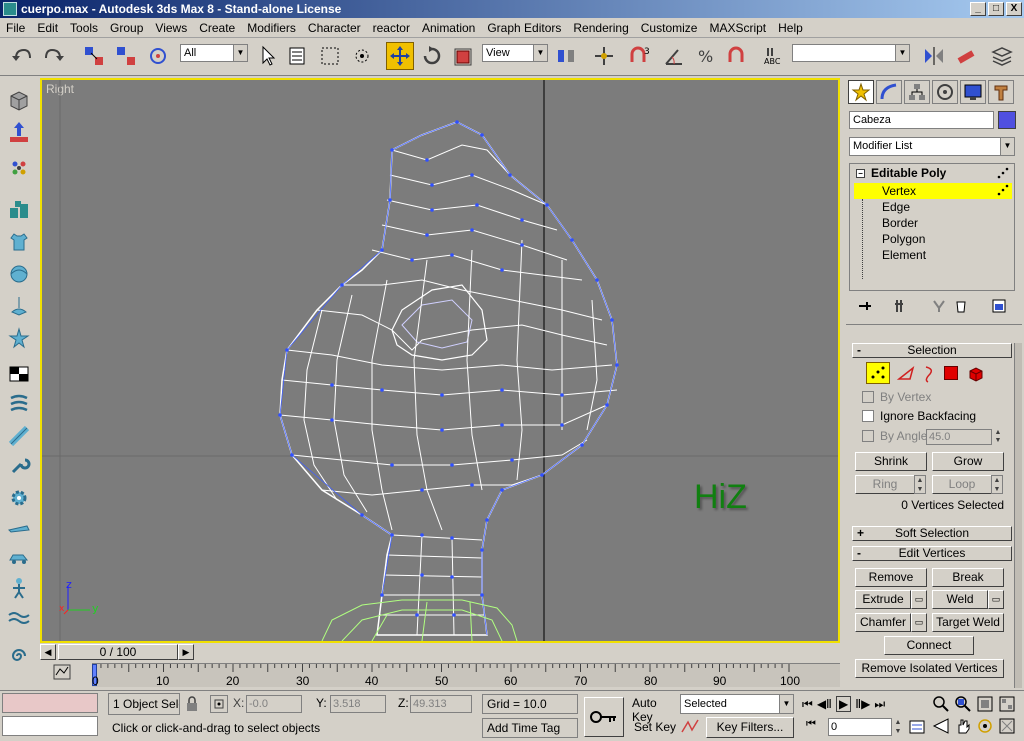 The image size is (1024, 741). I want to click on go-to-start-icon: ⏮, so click(807, 704).